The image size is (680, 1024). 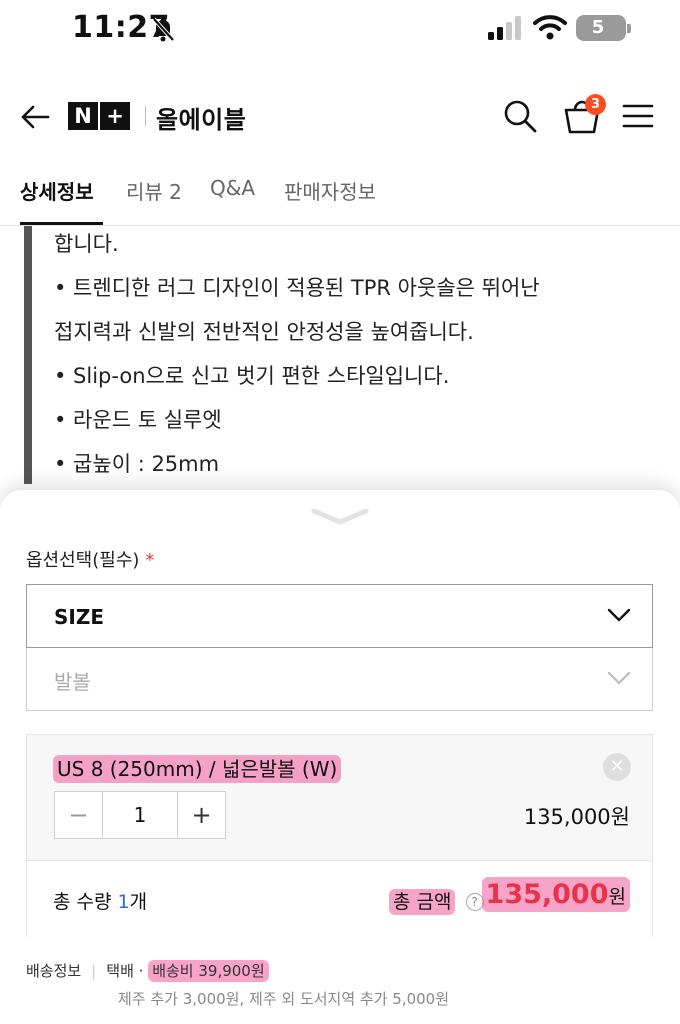 What do you see at coordinates (346, 971) in the screenshot?
I see `shipping-info: 배송정보 | 택배 · 배송비 39,900원` at bounding box center [346, 971].